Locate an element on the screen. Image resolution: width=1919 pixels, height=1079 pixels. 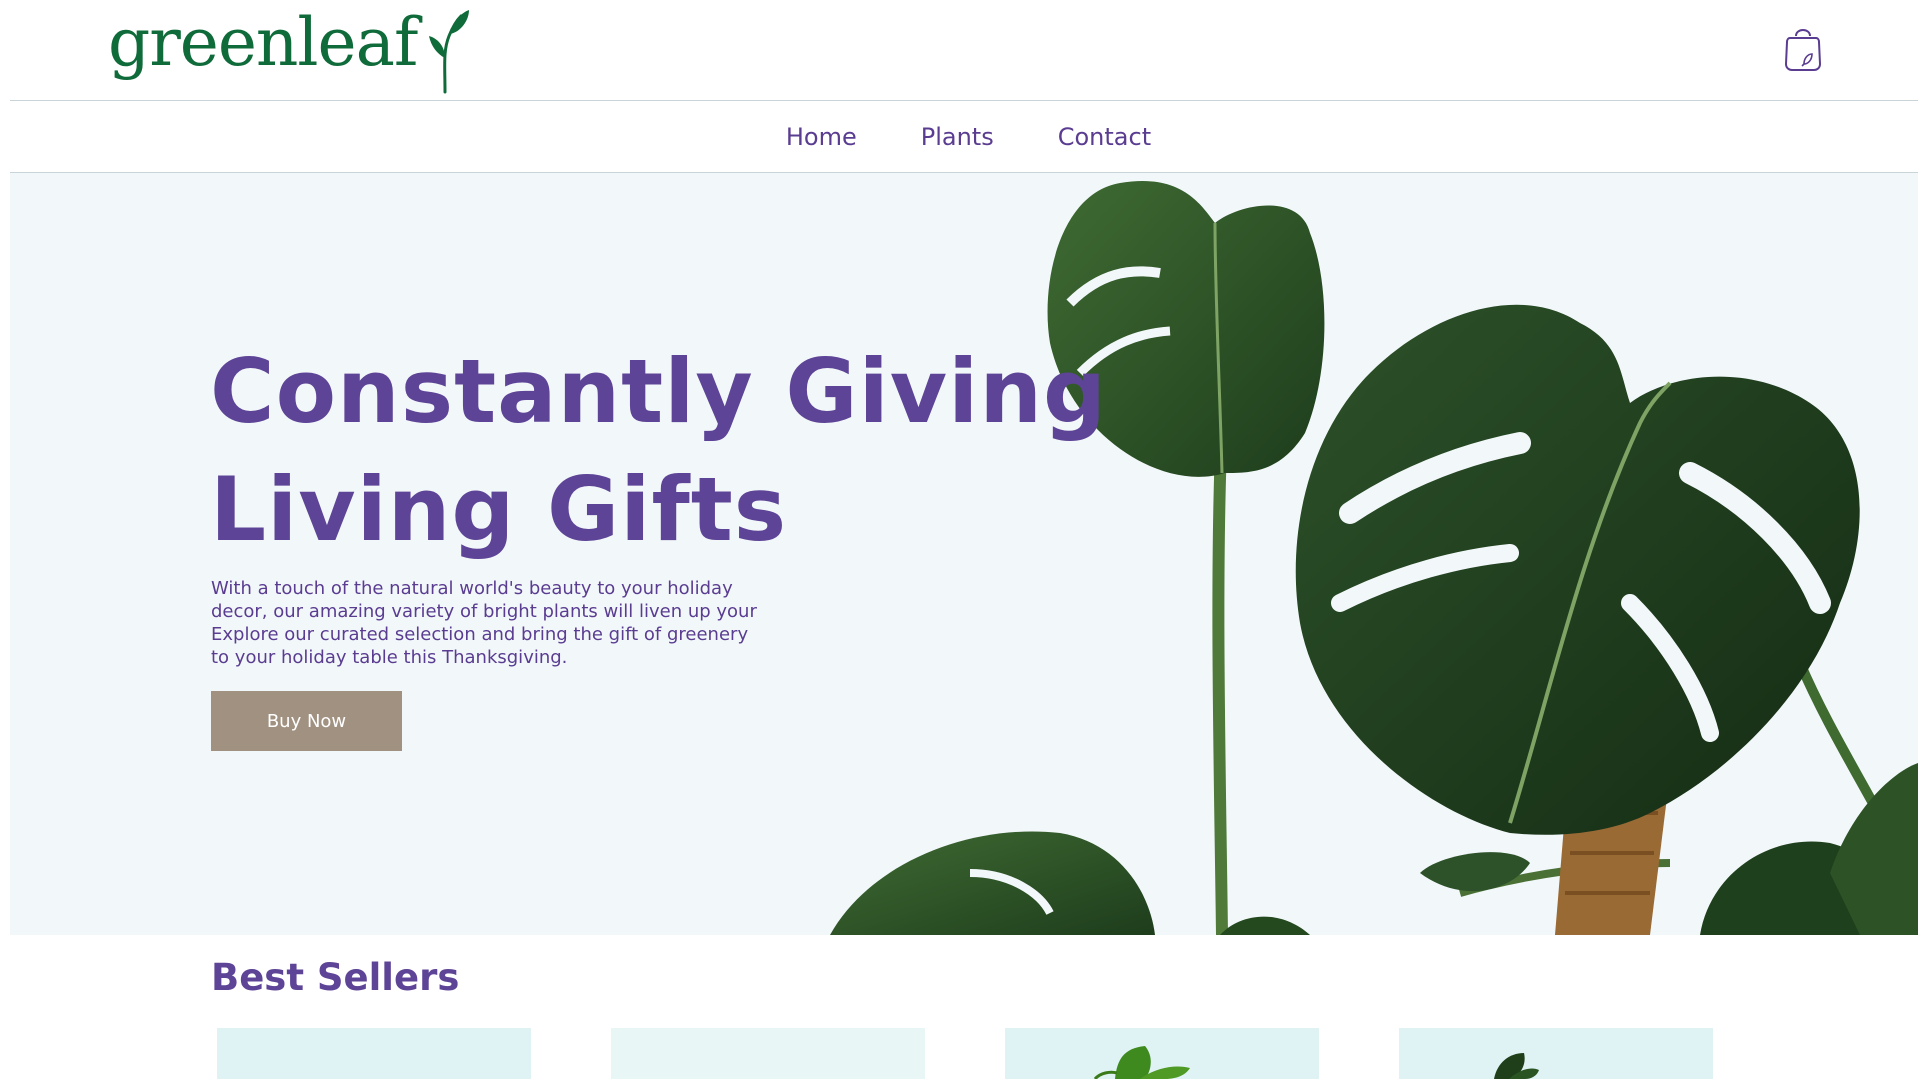
nav-contact: Contact is located at coordinates (1104, 137).